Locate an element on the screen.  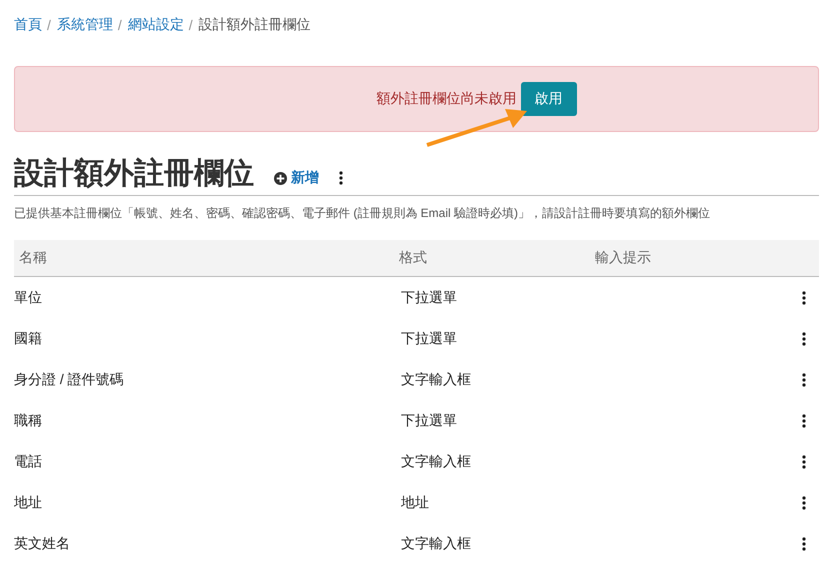
breadcrumb-link: 首頁 is located at coordinates (28, 25).